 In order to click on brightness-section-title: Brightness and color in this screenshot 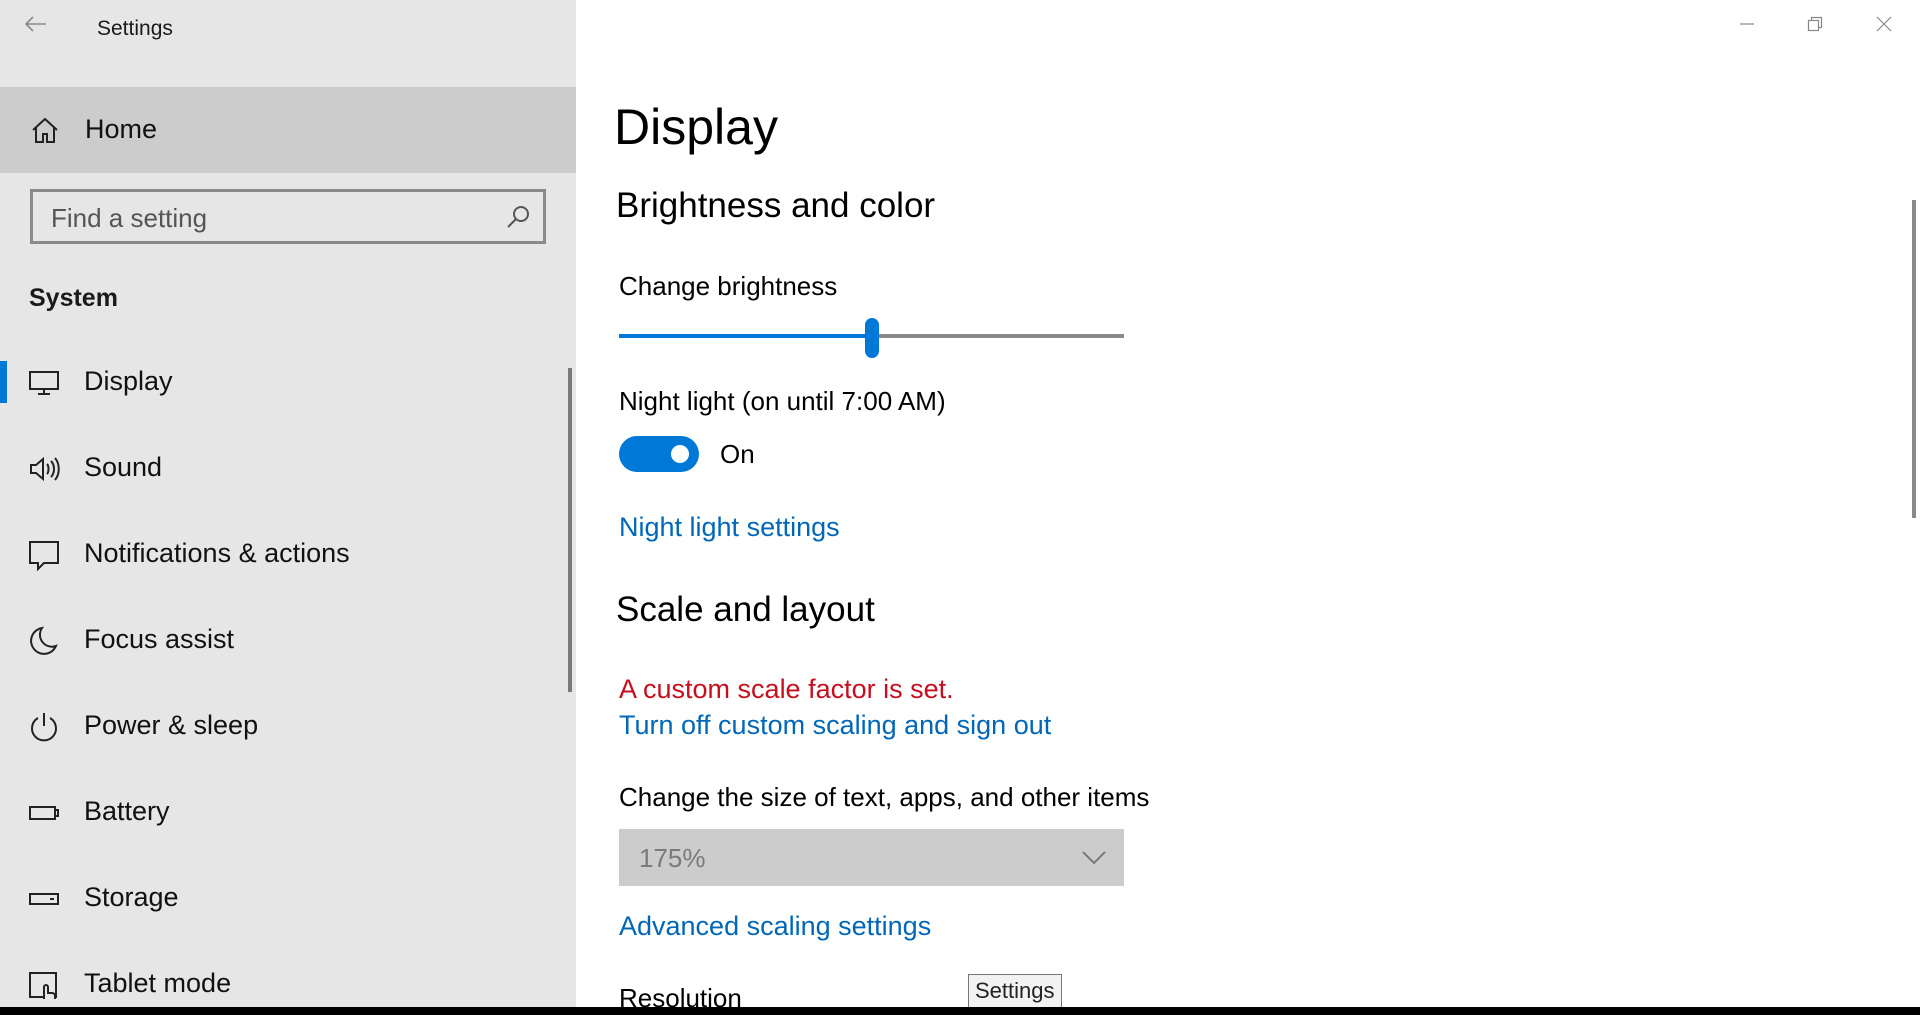, I will do `click(776, 205)`.